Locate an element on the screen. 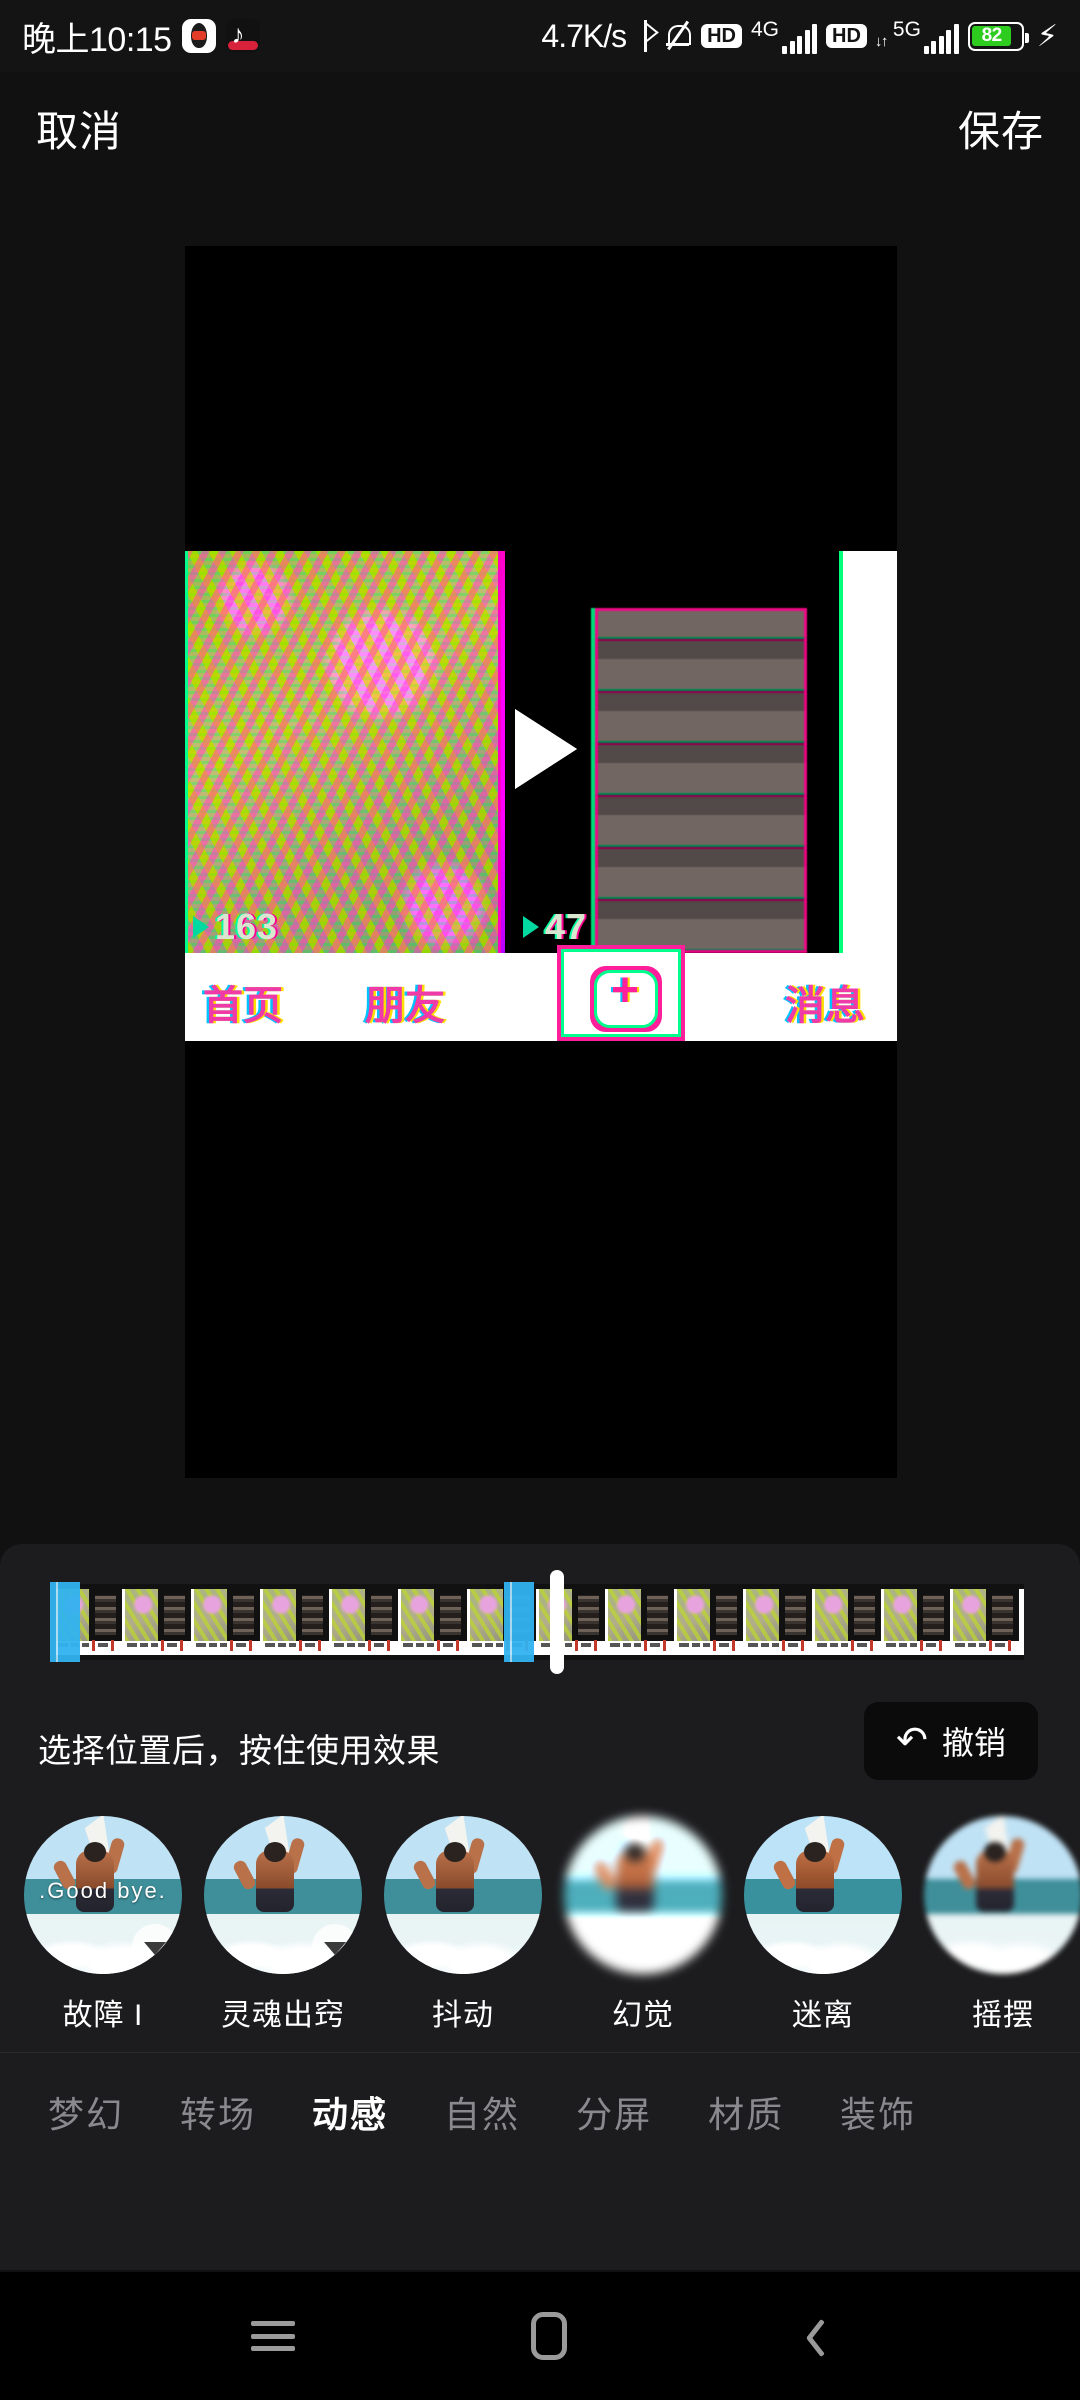  view-count-right: 47 is located at coordinates (555, 927).